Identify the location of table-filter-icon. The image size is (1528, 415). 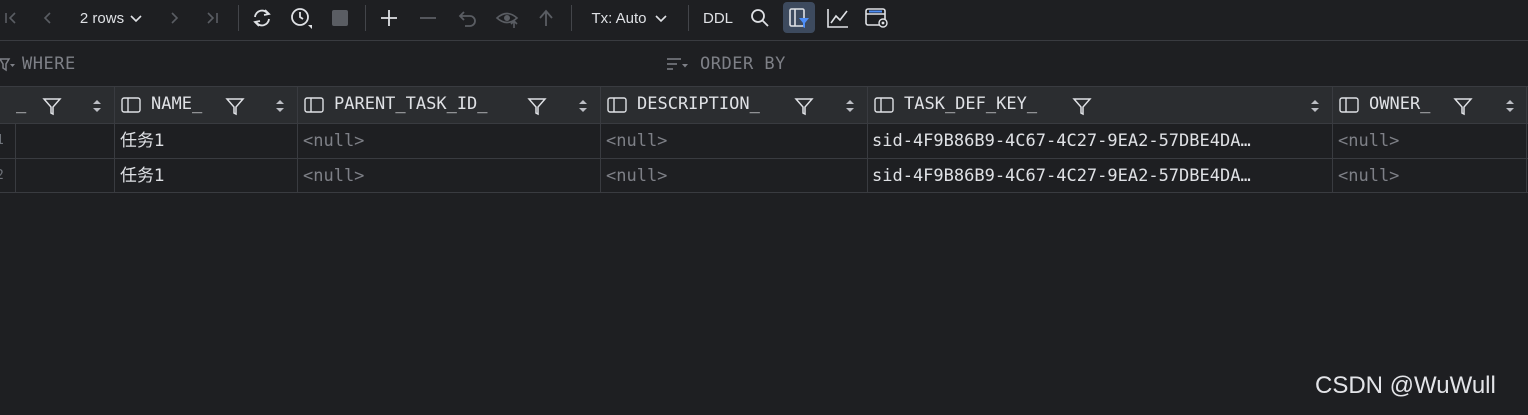
(799, 18).